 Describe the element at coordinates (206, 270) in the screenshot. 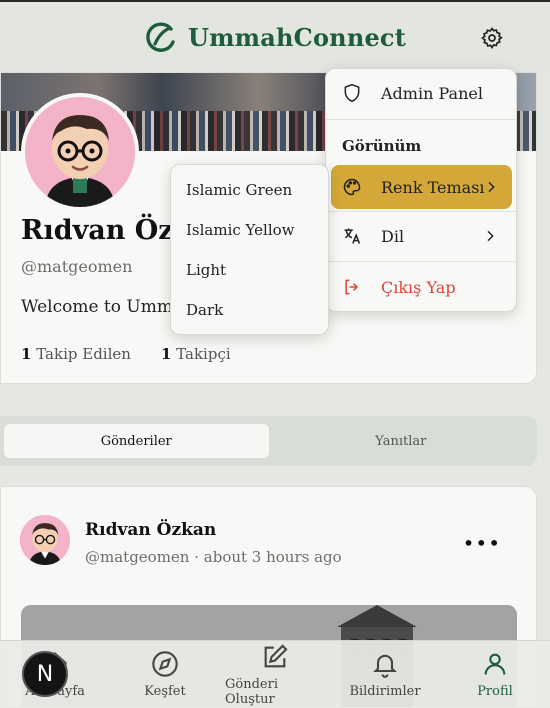

I see `theme-option-light: Light` at that location.